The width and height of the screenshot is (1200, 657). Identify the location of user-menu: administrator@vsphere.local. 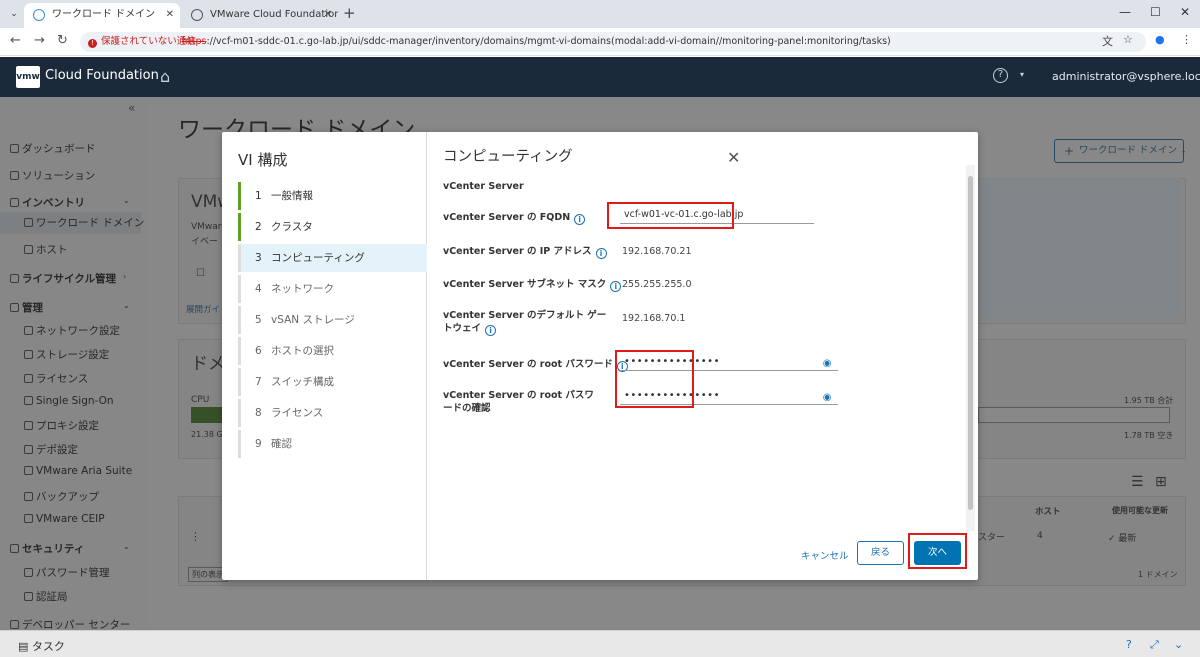
(1126, 76).